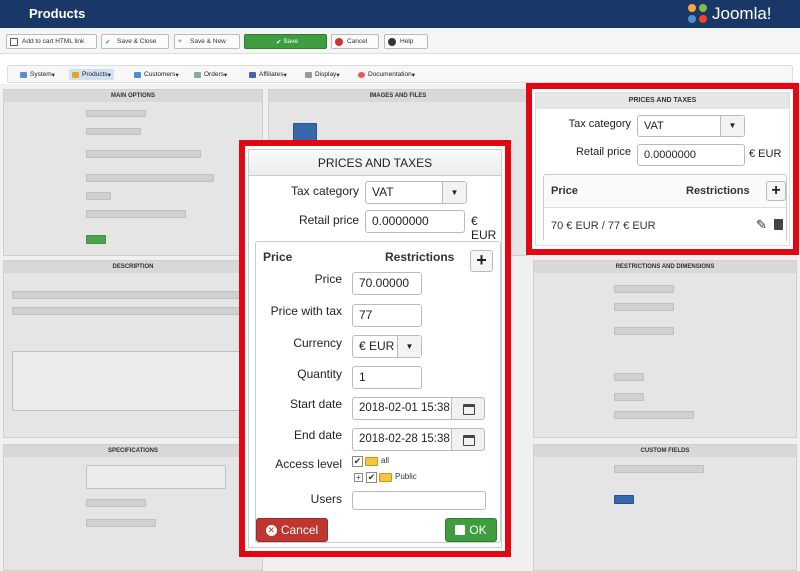 The height and width of the screenshot is (571, 800). I want to click on page-title: Products, so click(57, 13).